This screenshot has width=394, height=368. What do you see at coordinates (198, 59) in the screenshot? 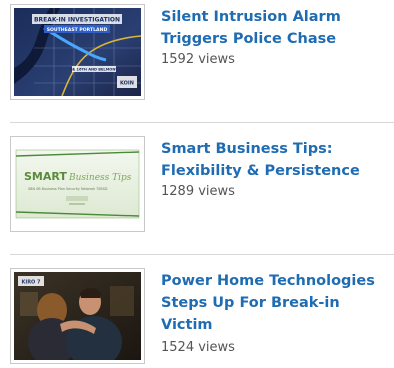
I see `view-count-1: 1592 views` at bounding box center [198, 59].